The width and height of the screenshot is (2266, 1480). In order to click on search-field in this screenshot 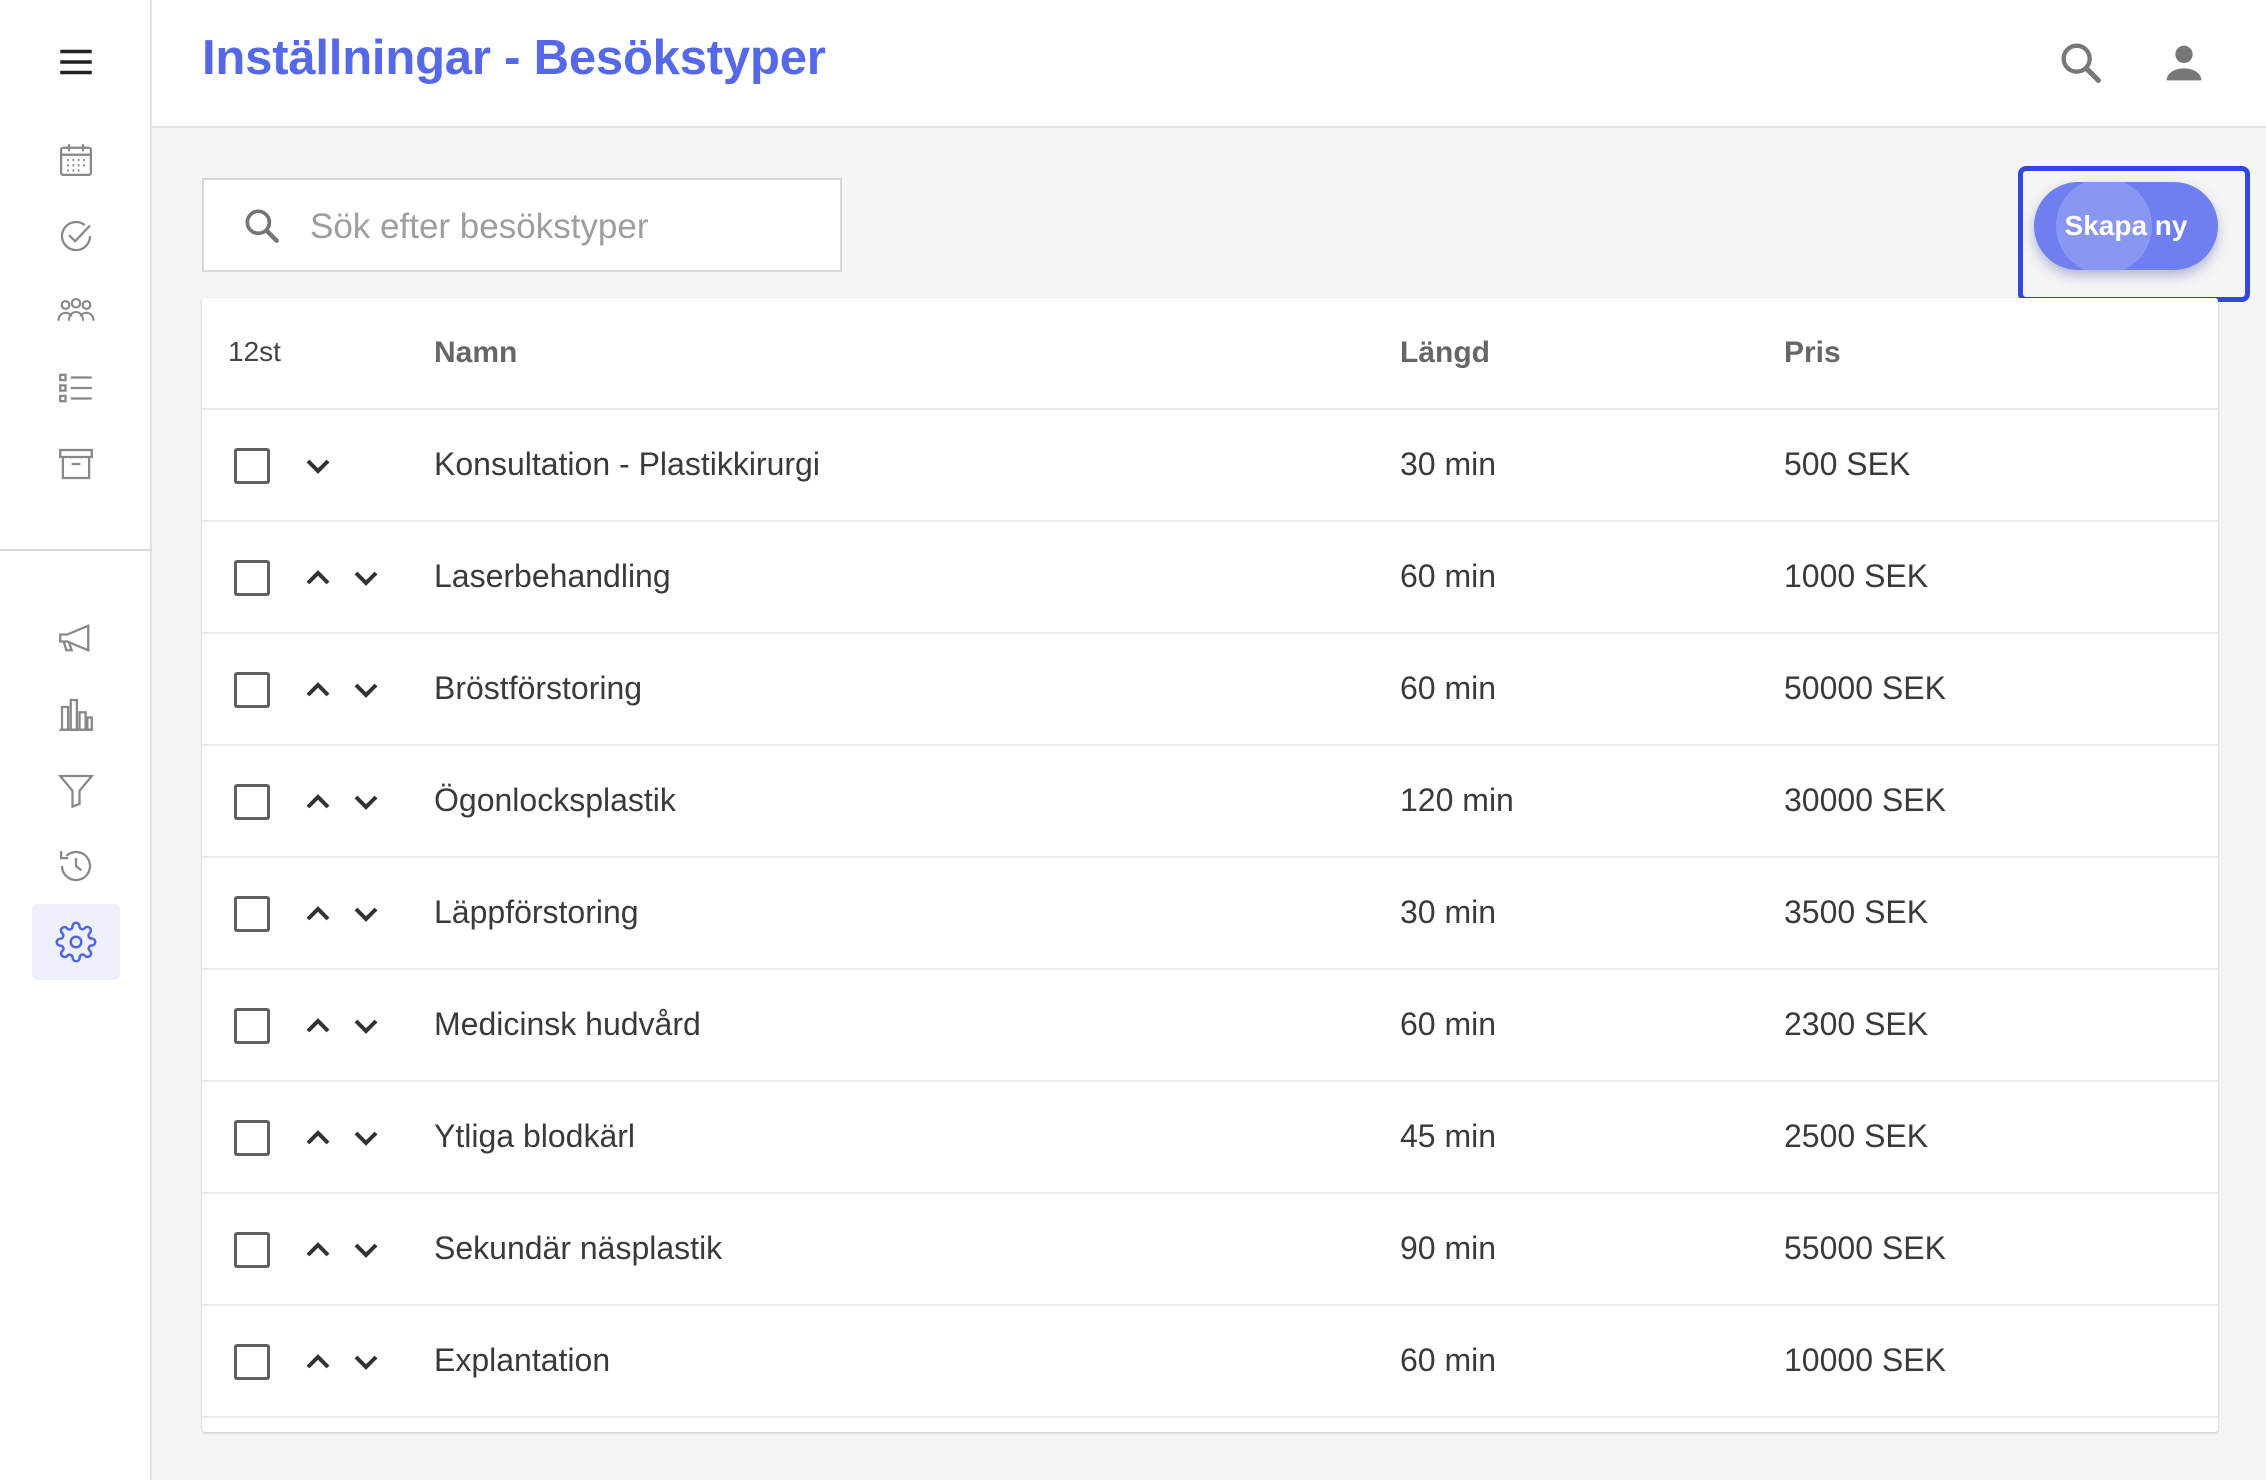, I will do `click(522, 225)`.